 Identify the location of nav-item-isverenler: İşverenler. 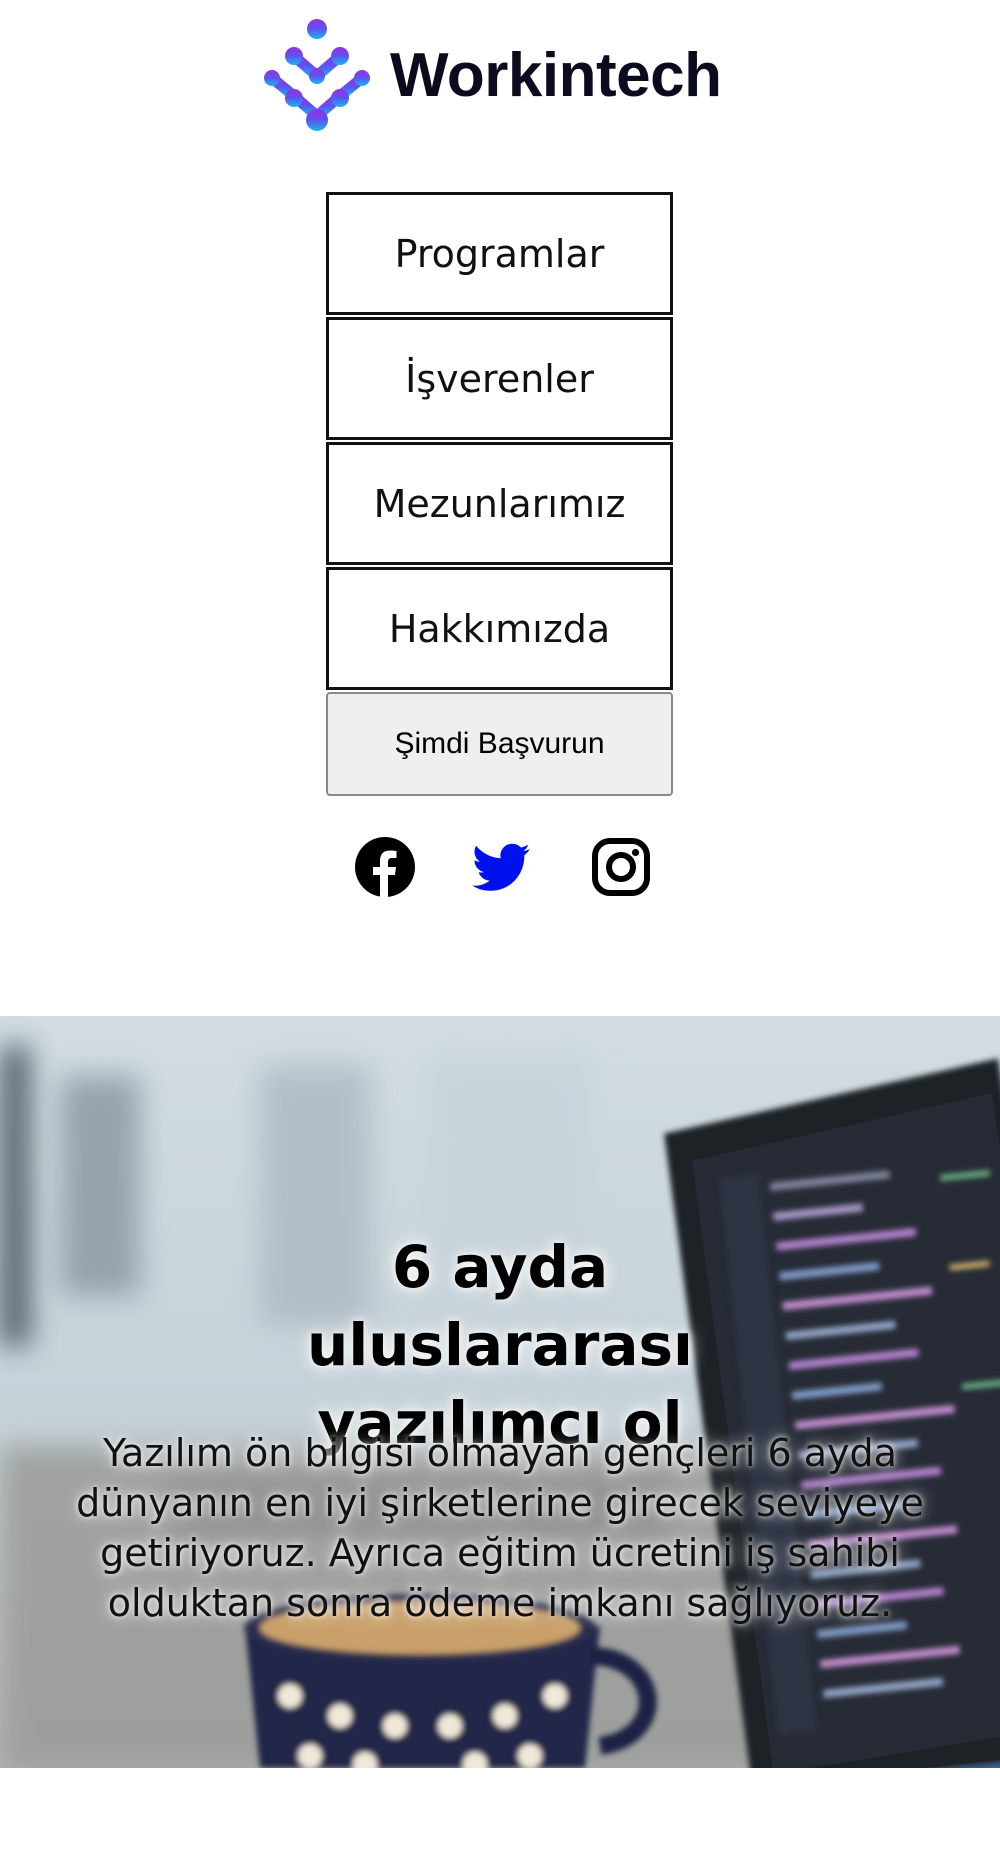
(499, 378).